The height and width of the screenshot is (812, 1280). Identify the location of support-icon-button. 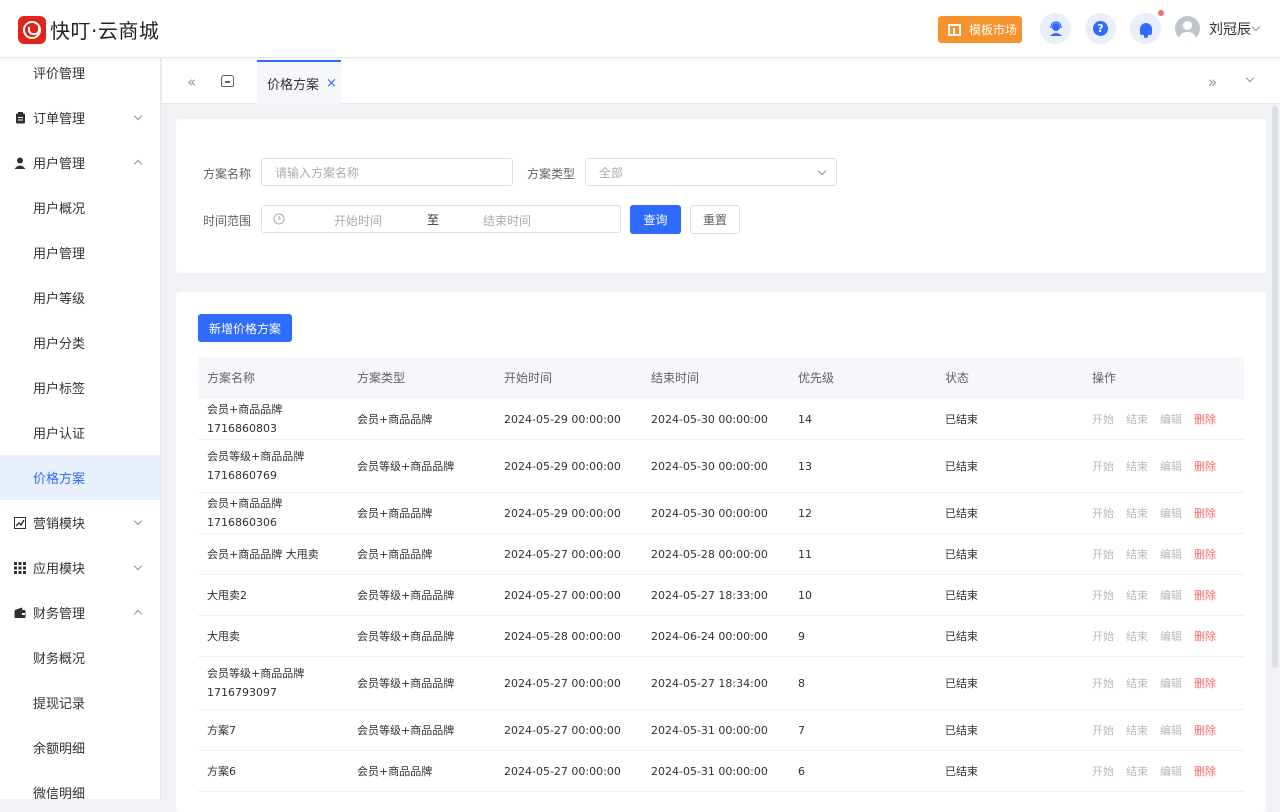
(1055, 28).